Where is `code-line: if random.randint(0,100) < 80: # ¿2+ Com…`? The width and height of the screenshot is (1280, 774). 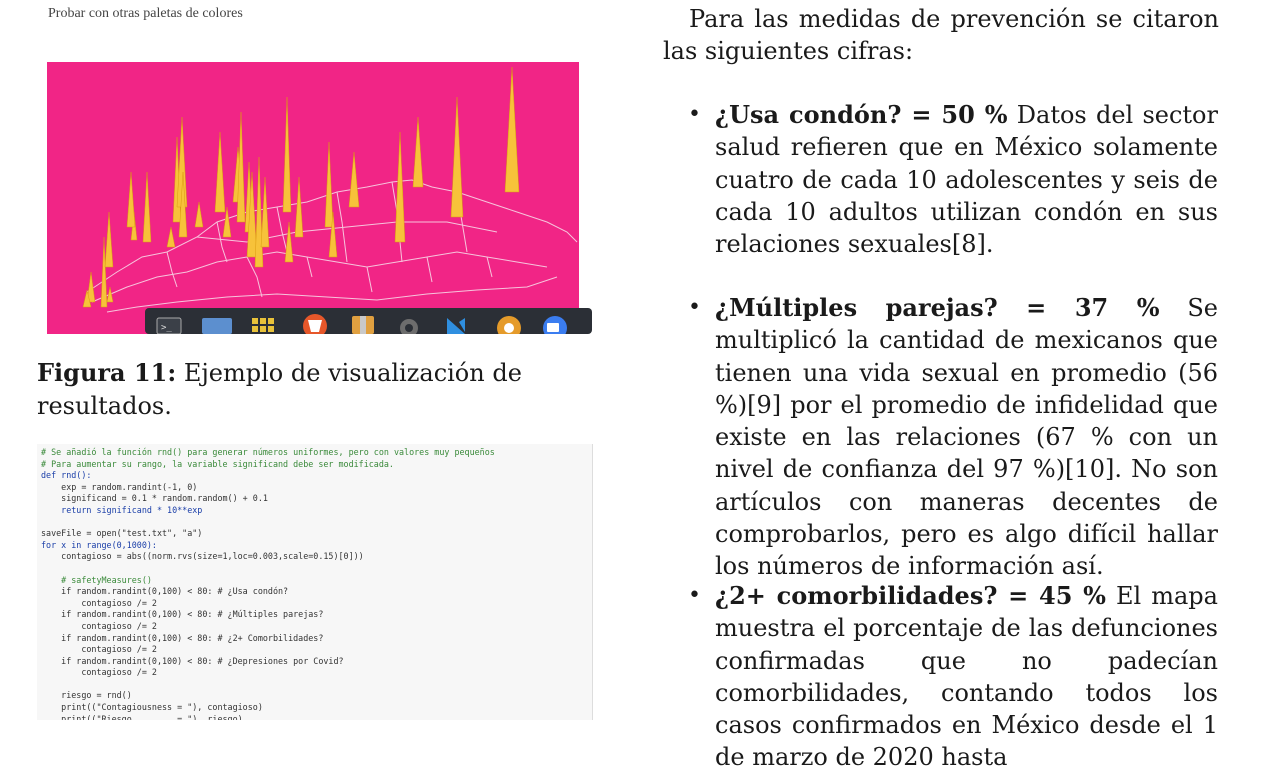 code-line: if random.randint(0,100) < 80: # ¿2+ Com… is located at coordinates (182, 637).